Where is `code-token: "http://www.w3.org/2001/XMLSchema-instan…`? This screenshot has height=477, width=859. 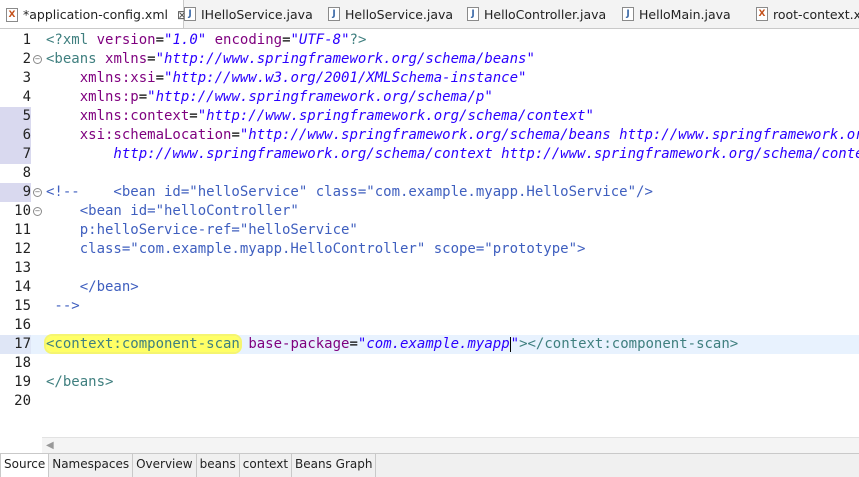 code-token: "http://www.w3.org/2001/XMLSchema-instan… is located at coordinates (345, 78).